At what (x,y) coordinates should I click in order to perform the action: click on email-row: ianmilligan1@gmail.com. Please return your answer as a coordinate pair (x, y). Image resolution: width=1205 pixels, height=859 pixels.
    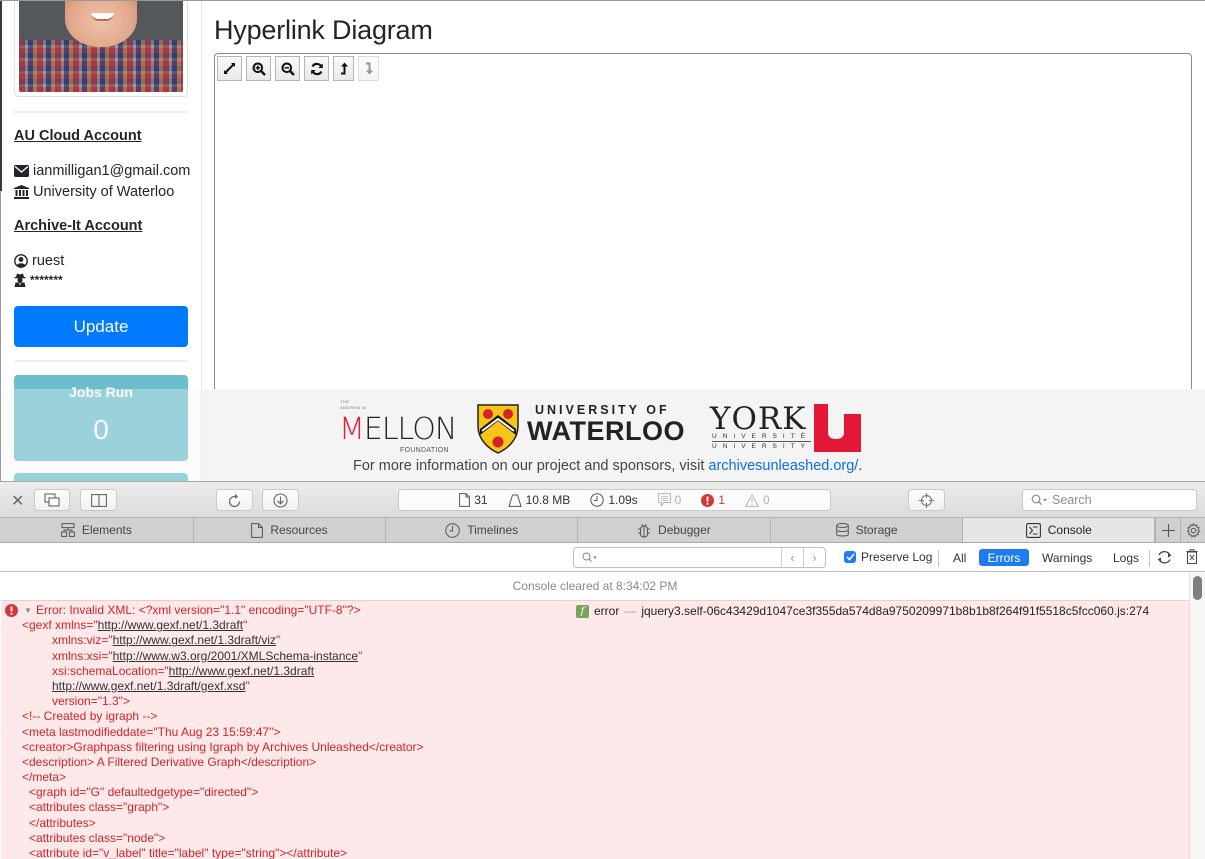
    Looking at the image, I should click on (102, 171).